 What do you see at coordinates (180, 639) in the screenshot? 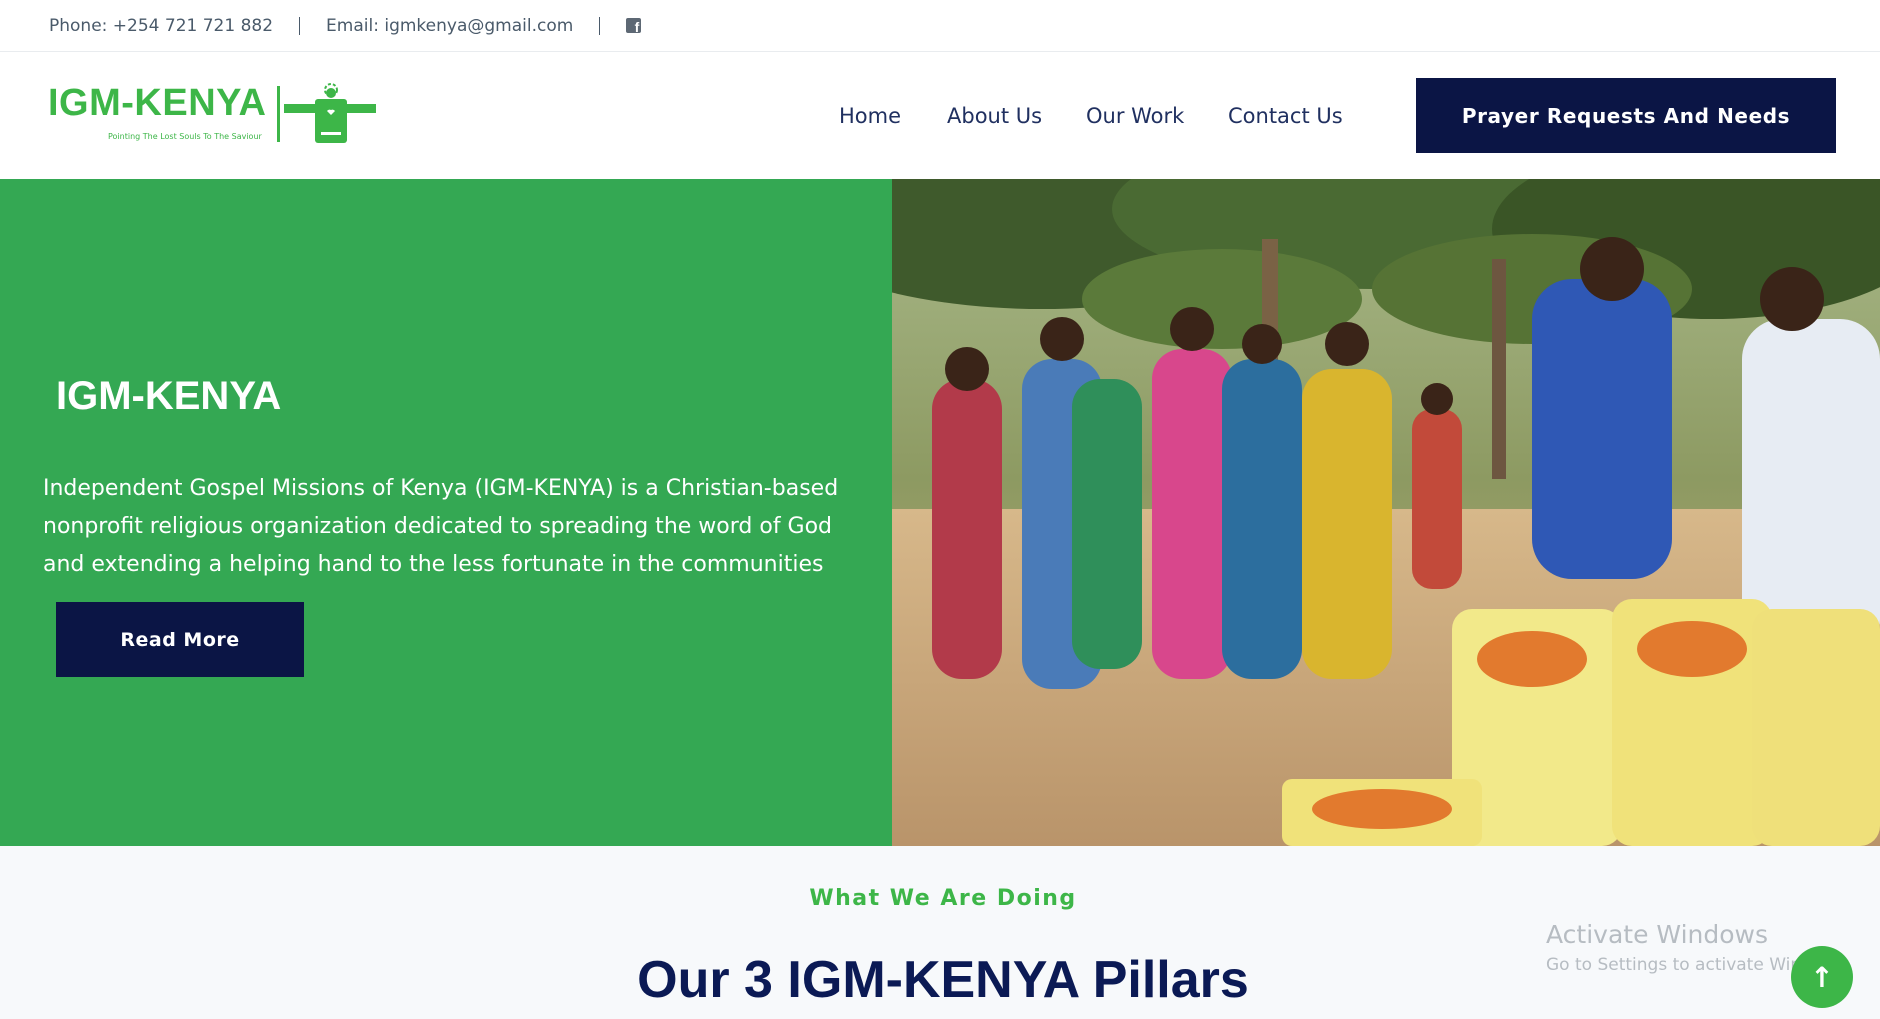
I see `read-more-button: Read More` at bounding box center [180, 639].